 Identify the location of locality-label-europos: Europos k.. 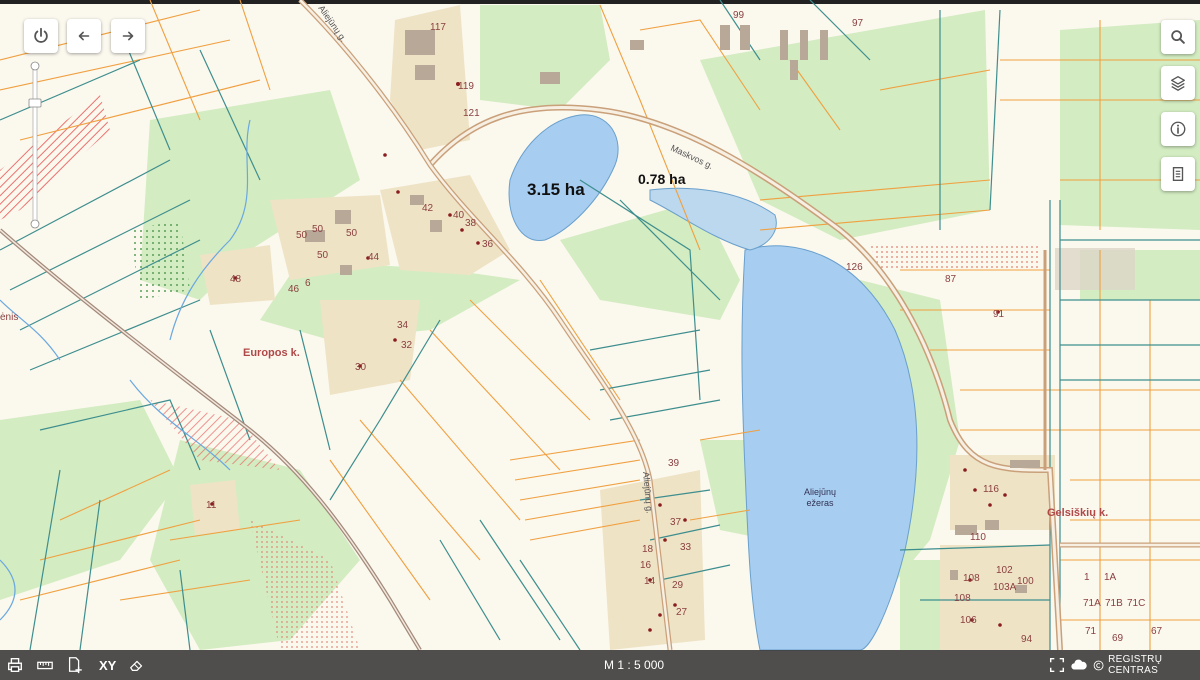
(271, 353).